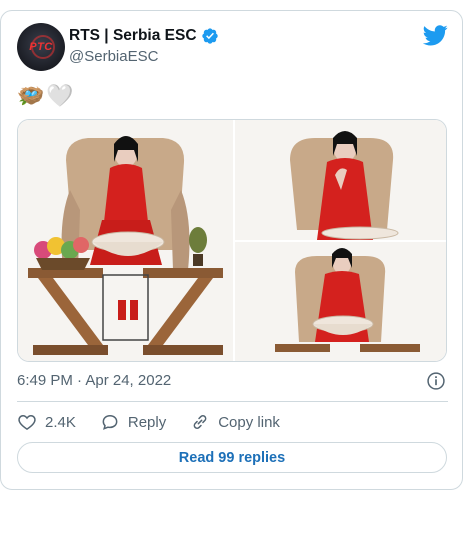 The image size is (465, 548). What do you see at coordinates (209, 36) in the screenshot?
I see `verified-badge-icon` at bounding box center [209, 36].